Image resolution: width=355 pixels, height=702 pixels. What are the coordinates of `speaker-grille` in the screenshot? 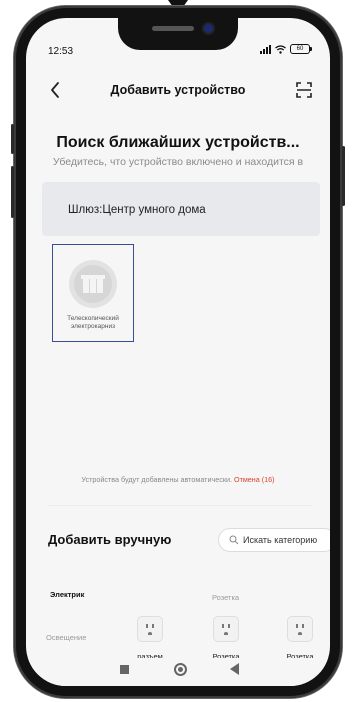 It's located at (173, 28).